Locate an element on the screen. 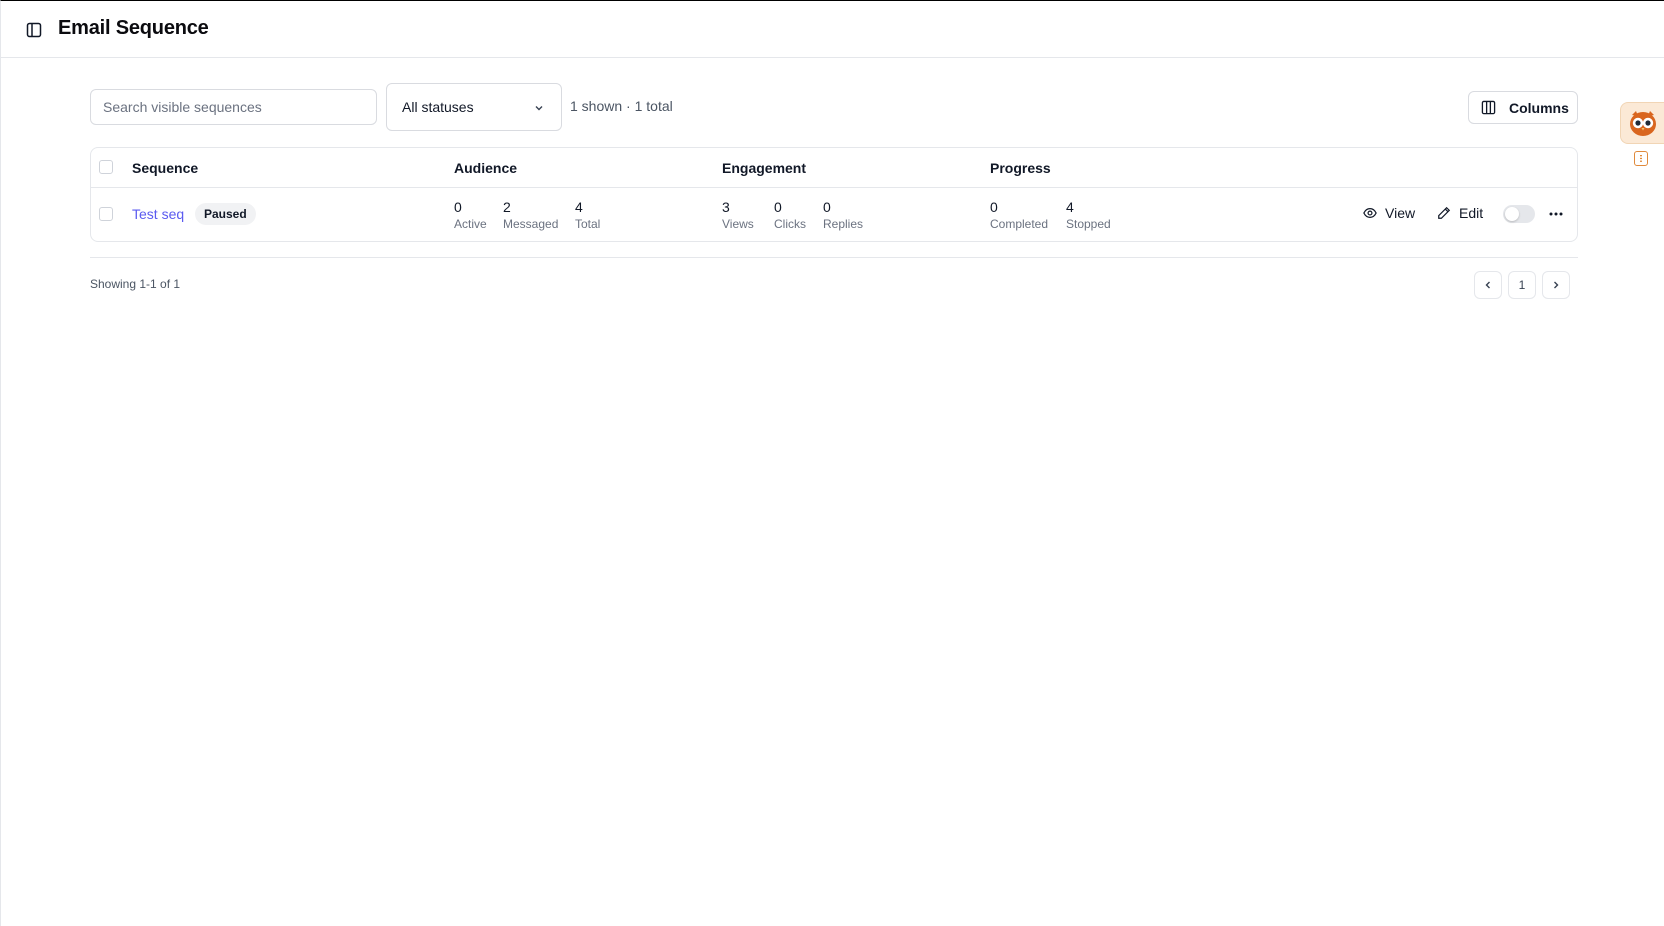  next-page-button is located at coordinates (1556, 285).